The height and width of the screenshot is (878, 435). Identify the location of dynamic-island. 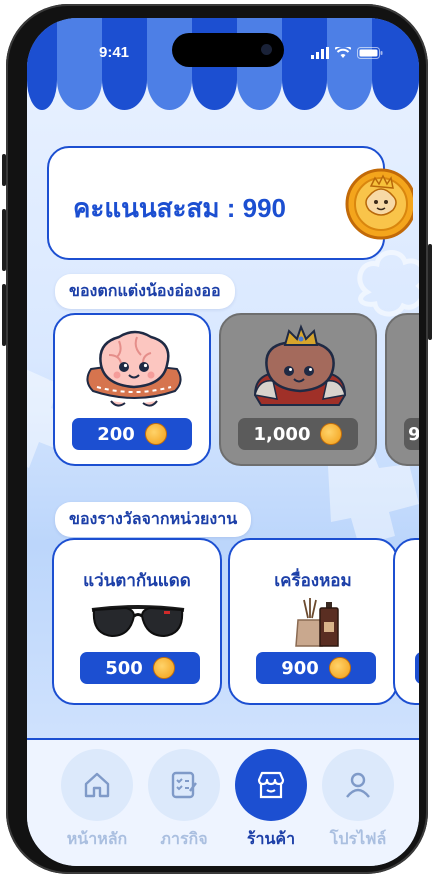
(228, 50).